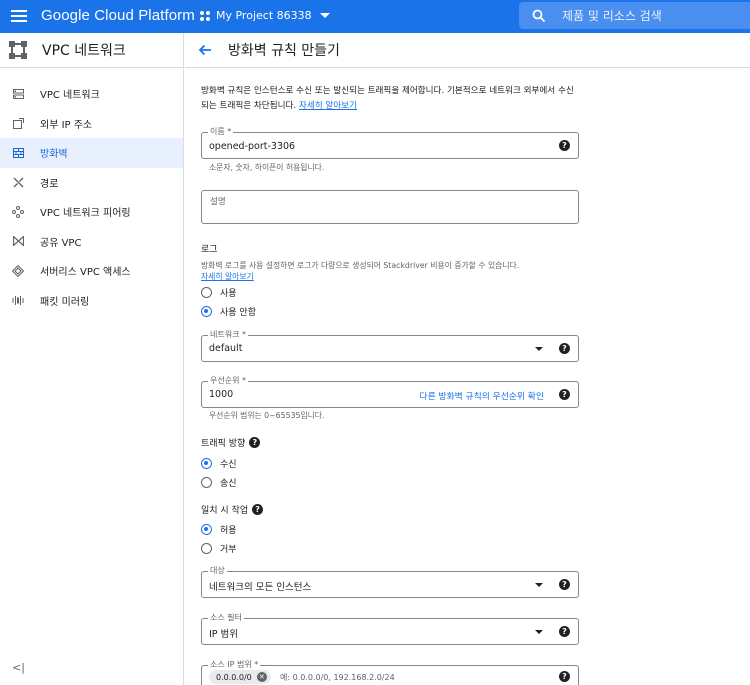  I want to click on ip-chip-value: 0.0.0.0/0, so click(234, 677).